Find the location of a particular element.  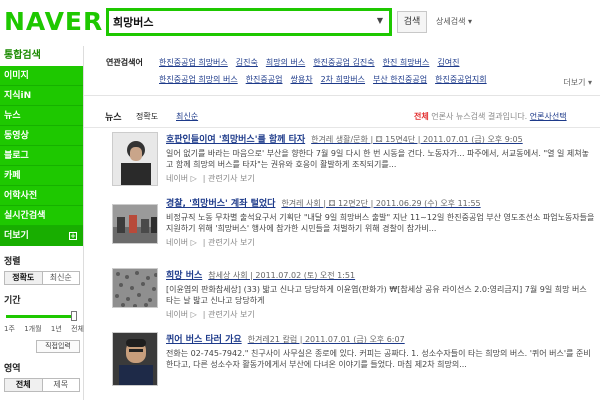

period-tick: 1개월 is located at coordinates (32, 329).